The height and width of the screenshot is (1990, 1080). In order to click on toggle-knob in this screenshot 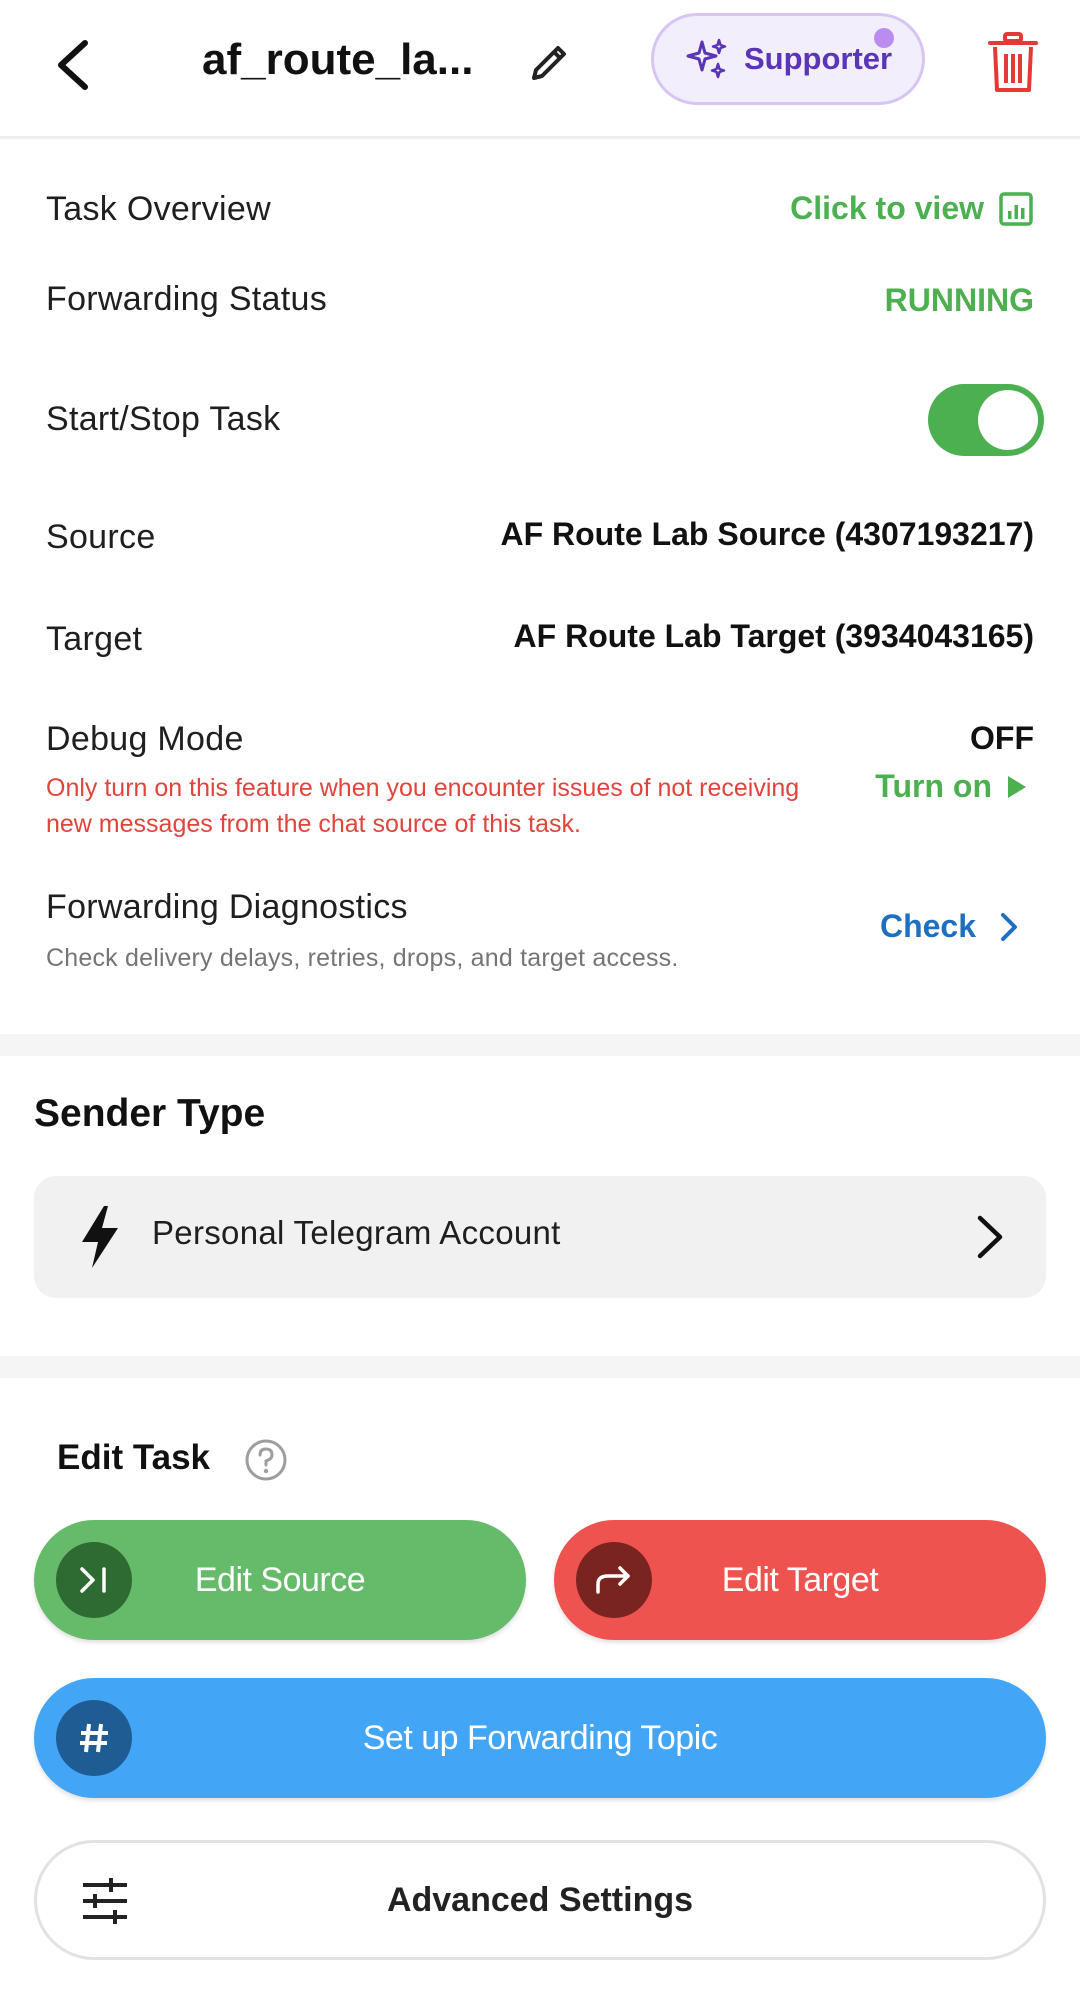, I will do `click(1008, 420)`.